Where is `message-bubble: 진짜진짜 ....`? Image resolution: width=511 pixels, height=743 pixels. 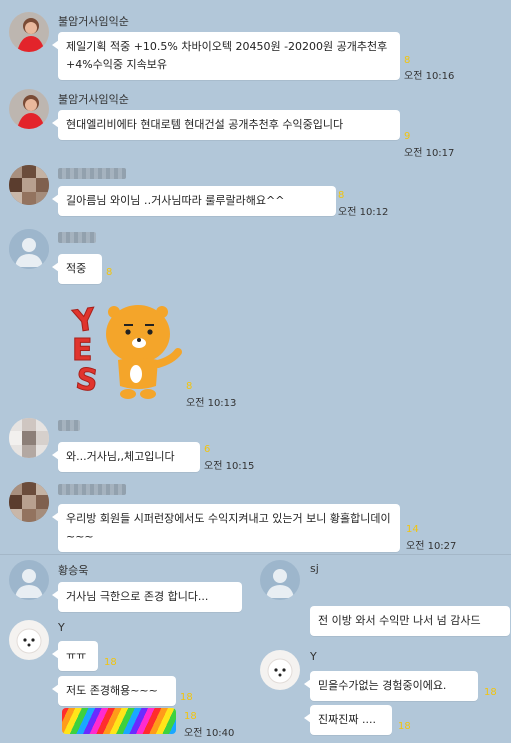 message-bubble: 진짜진짜 .... is located at coordinates (348, 720).